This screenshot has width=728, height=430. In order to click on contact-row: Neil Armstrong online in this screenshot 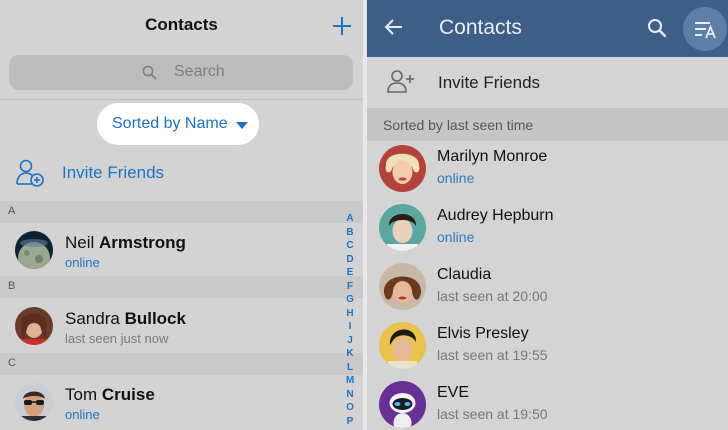, I will do `click(170, 250)`.